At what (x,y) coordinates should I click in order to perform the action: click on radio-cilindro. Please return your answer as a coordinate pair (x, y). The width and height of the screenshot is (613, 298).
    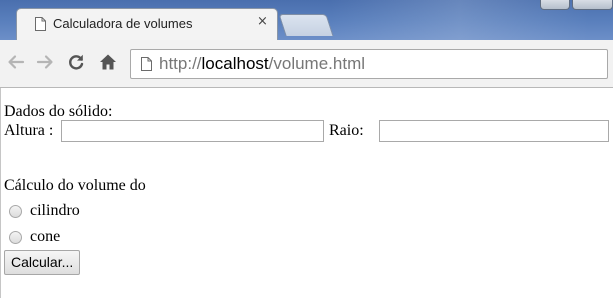
    Looking at the image, I should click on (15, 211).